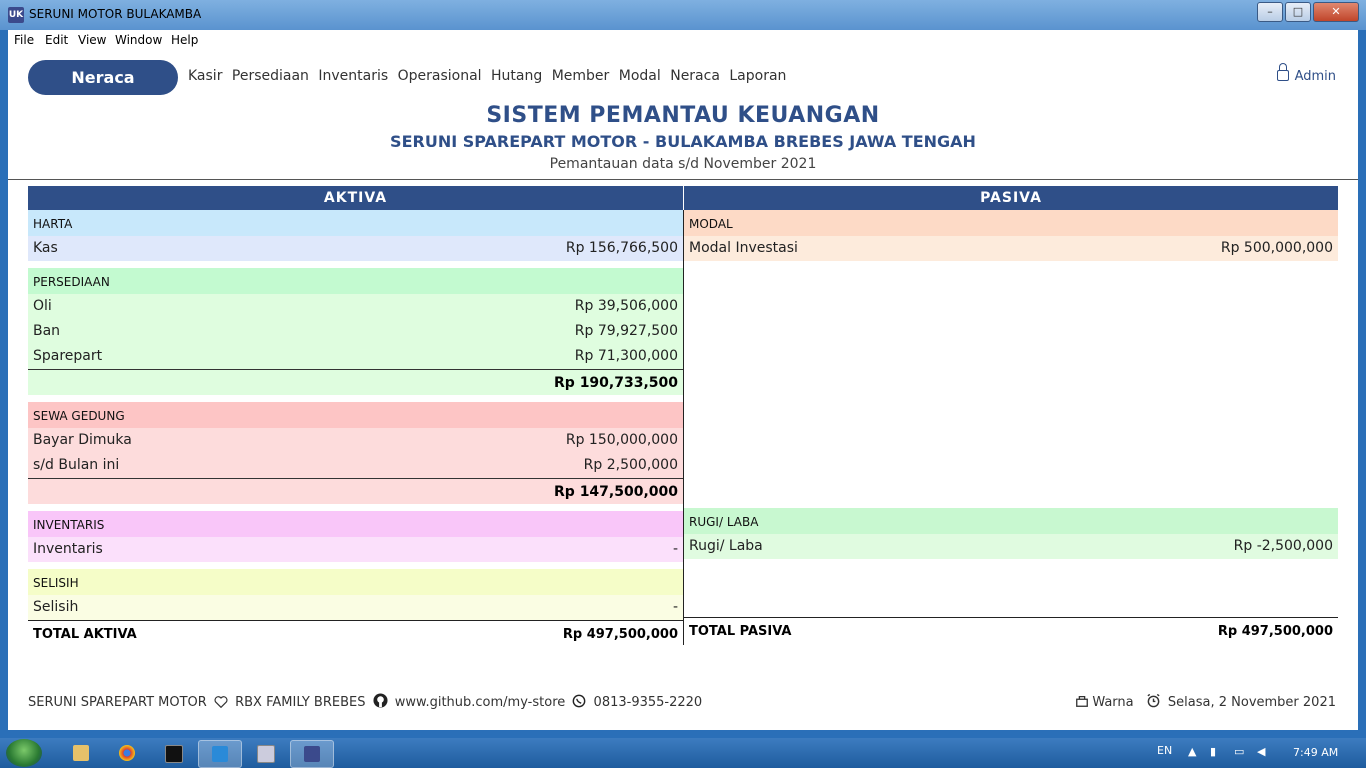  Describe the element at coordinates (355, 306) in the screenshot. I see `row-oli: Oli Rp 39,506,000` at that location.